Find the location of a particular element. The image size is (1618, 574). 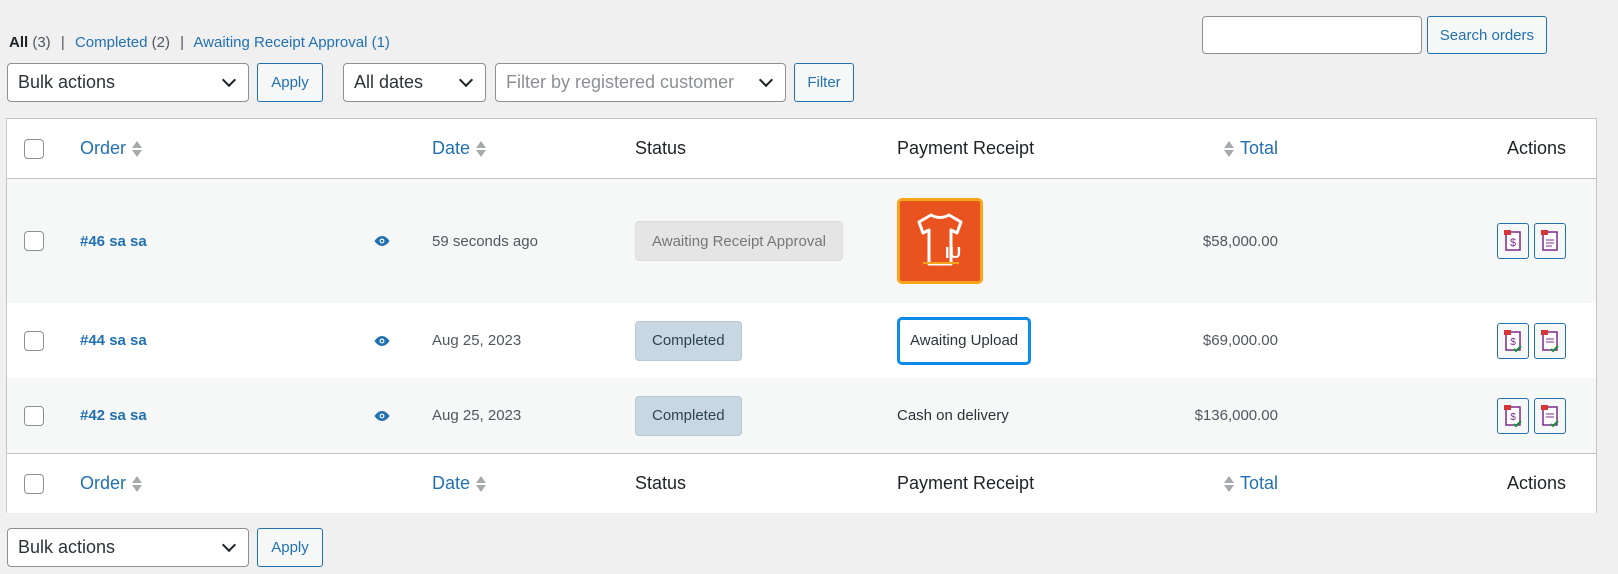

filter-completed-count: (2) is located at coordinates (160, 42).